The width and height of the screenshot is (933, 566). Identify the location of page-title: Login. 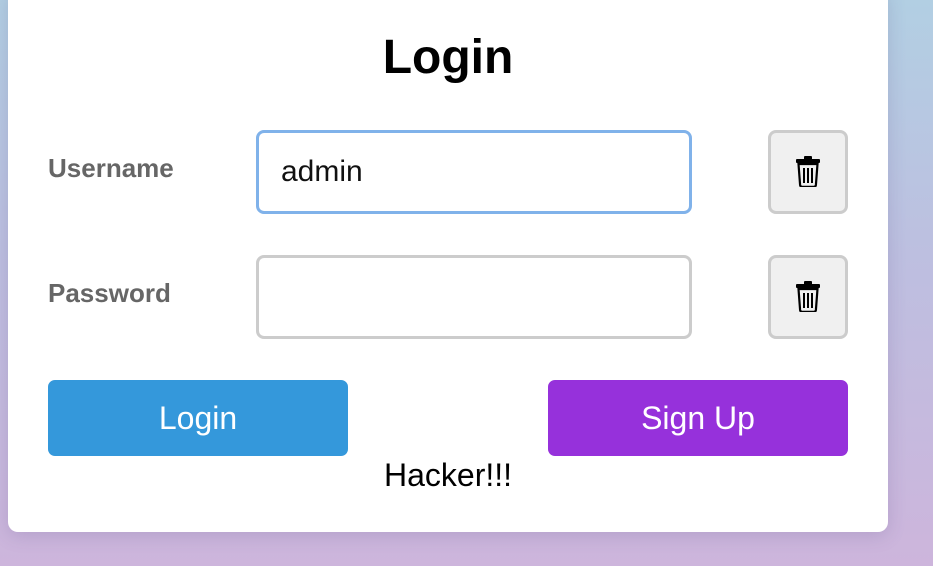
(448, 57).